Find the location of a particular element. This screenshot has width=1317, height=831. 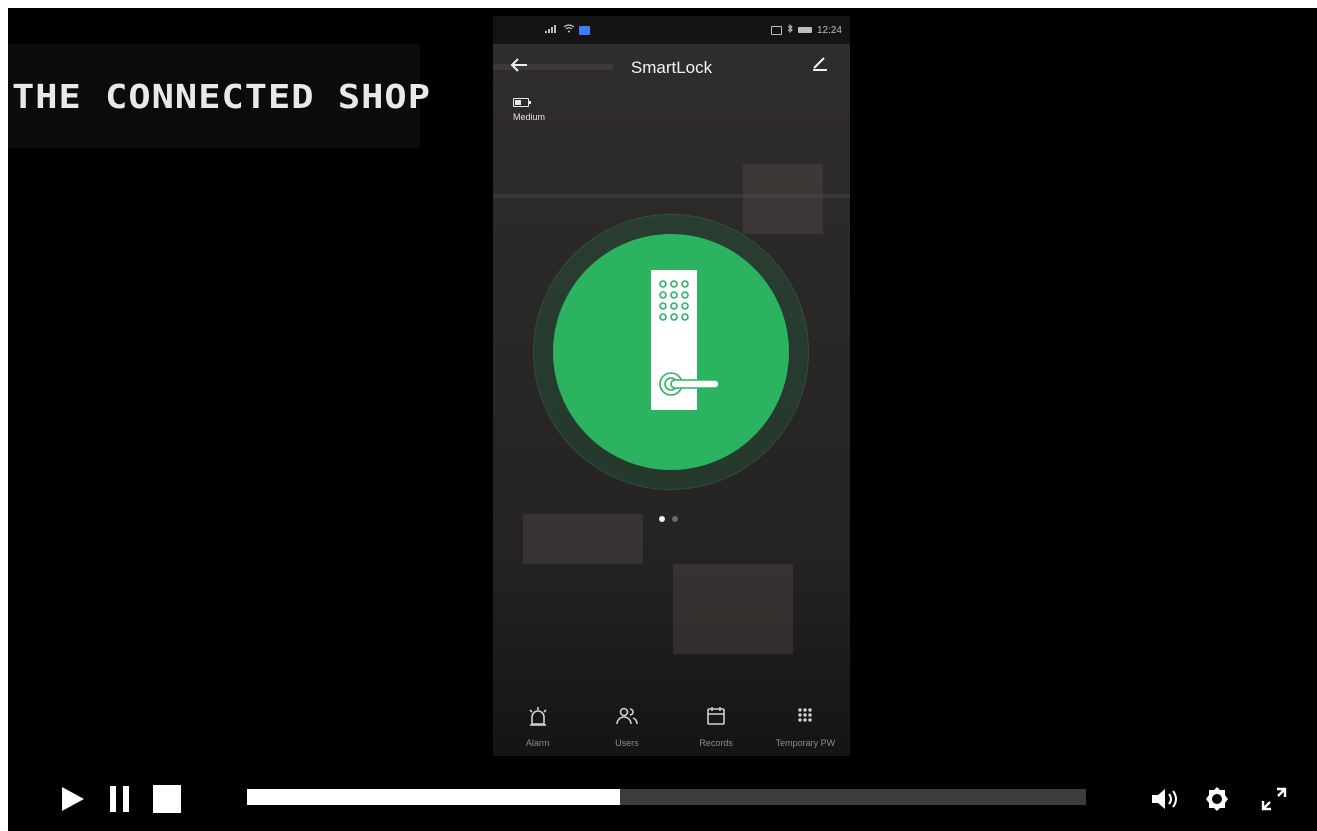

volume-icon is located at coordinates (1164, 799).